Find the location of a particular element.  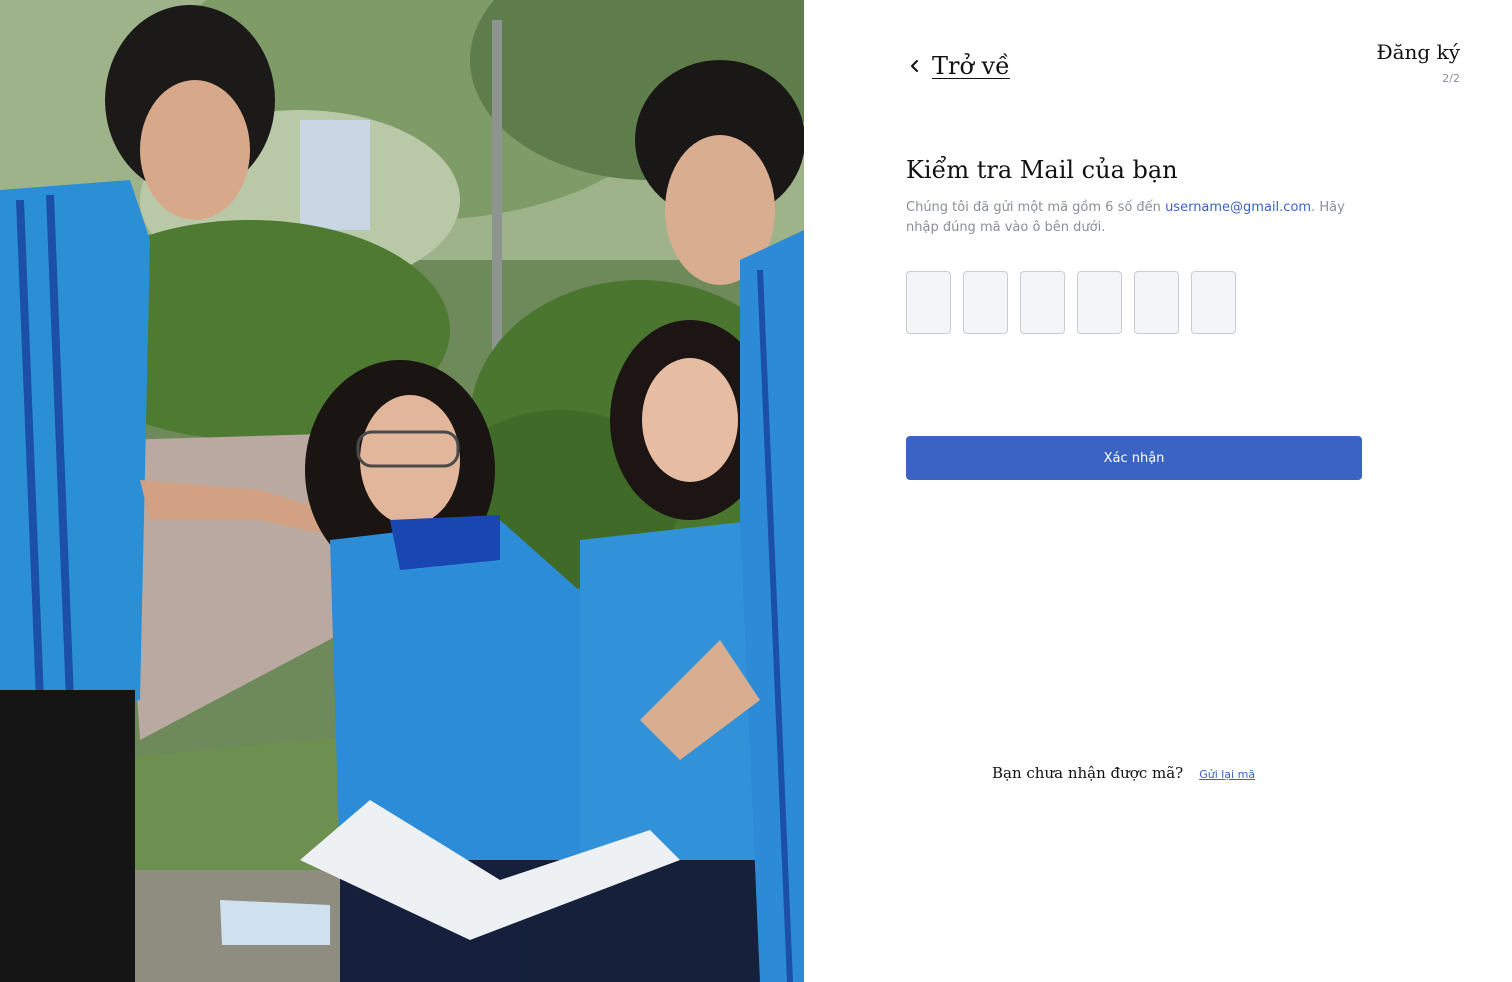

page-title: Kiểm tra Mail của bạn is located at coordinates (1042, 170).